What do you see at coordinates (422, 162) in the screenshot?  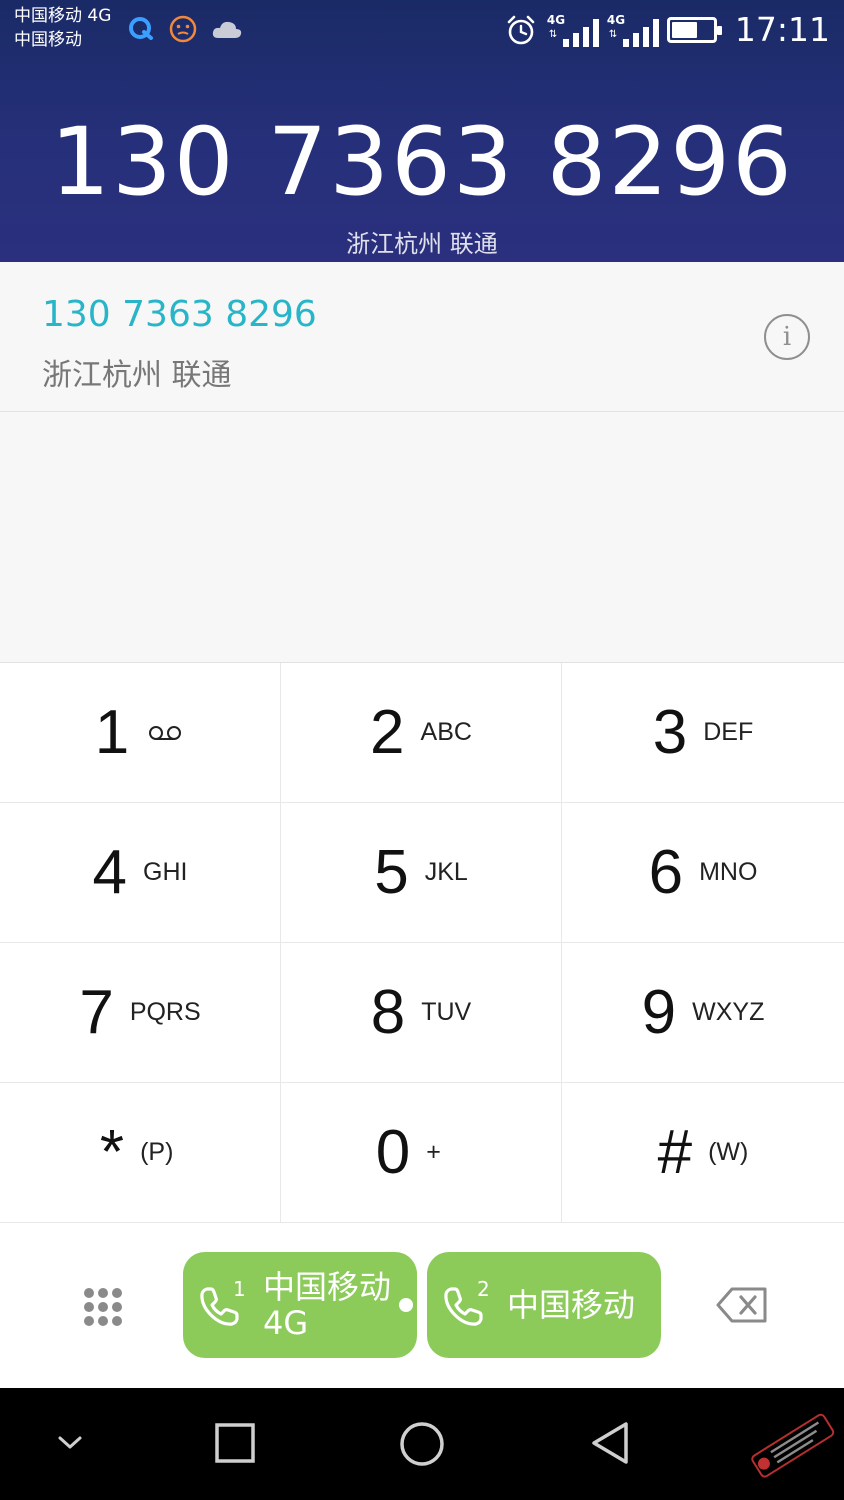 I see `dialed-number: 130 7363 8296` at bounding box center [422, 162].